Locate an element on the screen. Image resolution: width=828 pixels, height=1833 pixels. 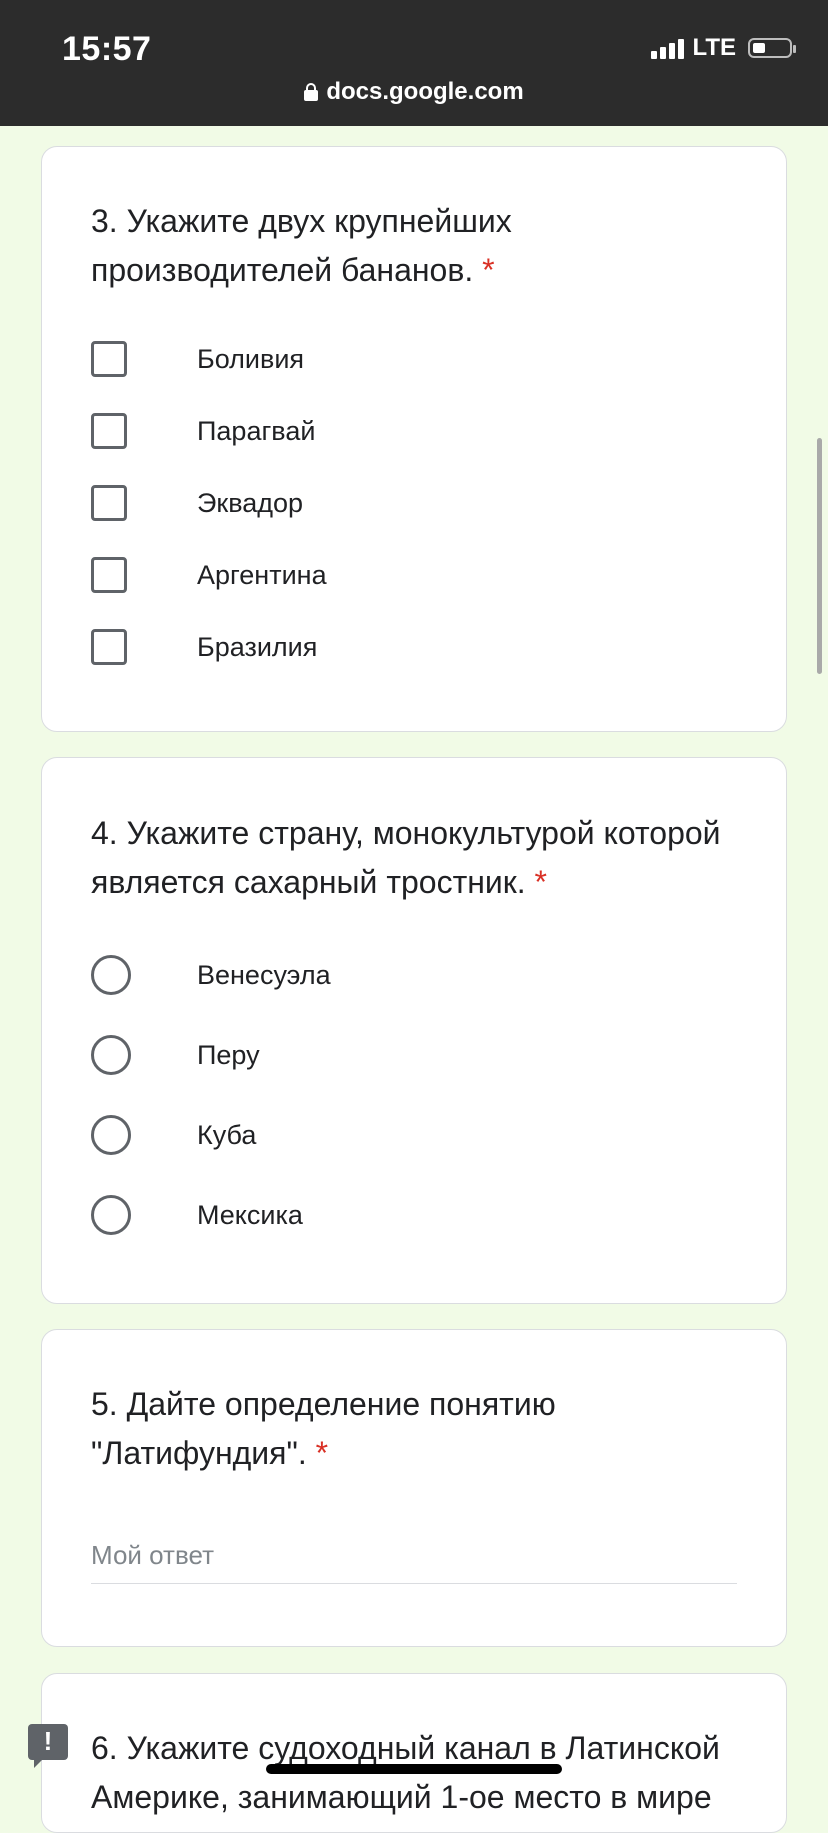
answer-underline is located at coordinates (414, 1583).